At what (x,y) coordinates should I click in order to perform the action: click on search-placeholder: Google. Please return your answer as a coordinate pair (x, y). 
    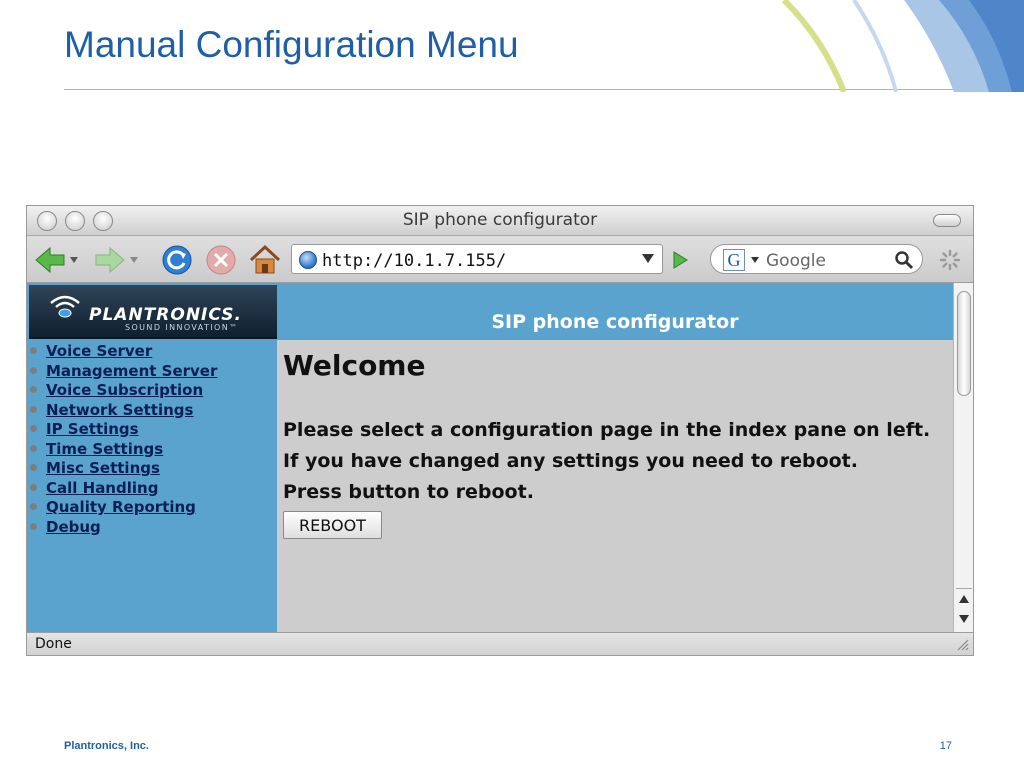
    Looking at the image, I should click on (796, 261).